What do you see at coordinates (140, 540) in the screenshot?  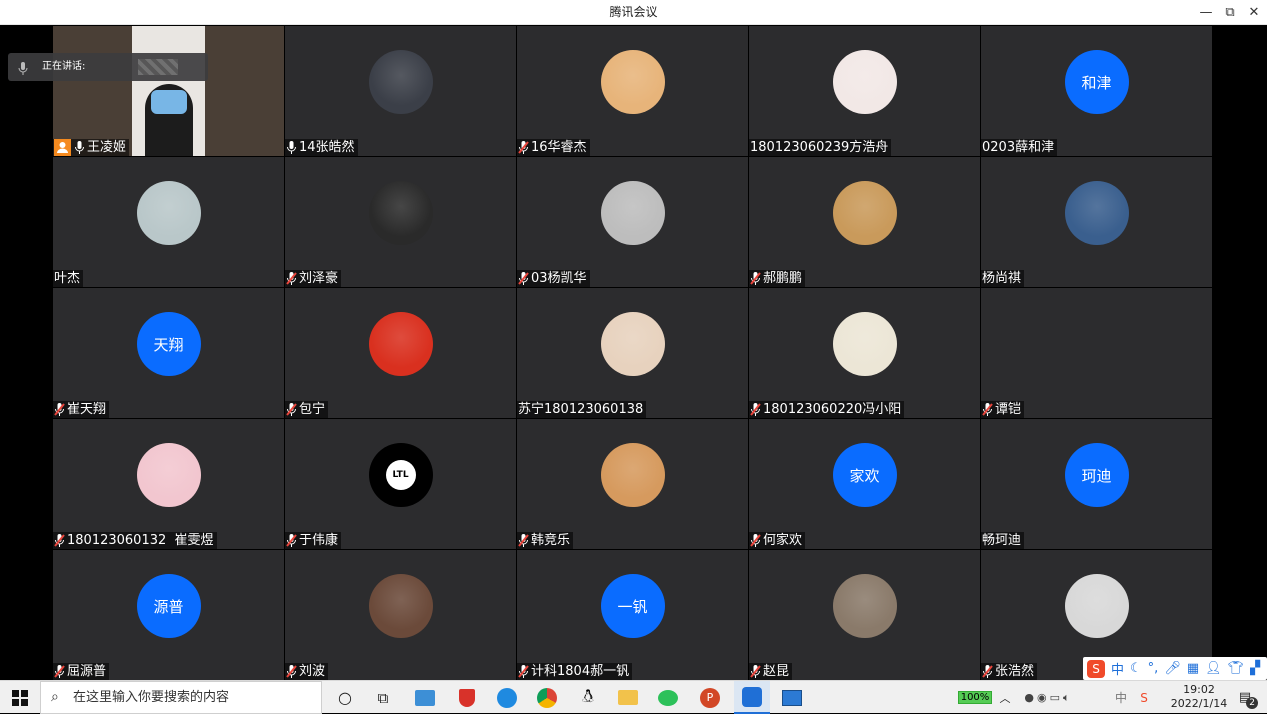 I see `participant-name: 180123060132 崔雯煜` at bounding box center [140, 540].